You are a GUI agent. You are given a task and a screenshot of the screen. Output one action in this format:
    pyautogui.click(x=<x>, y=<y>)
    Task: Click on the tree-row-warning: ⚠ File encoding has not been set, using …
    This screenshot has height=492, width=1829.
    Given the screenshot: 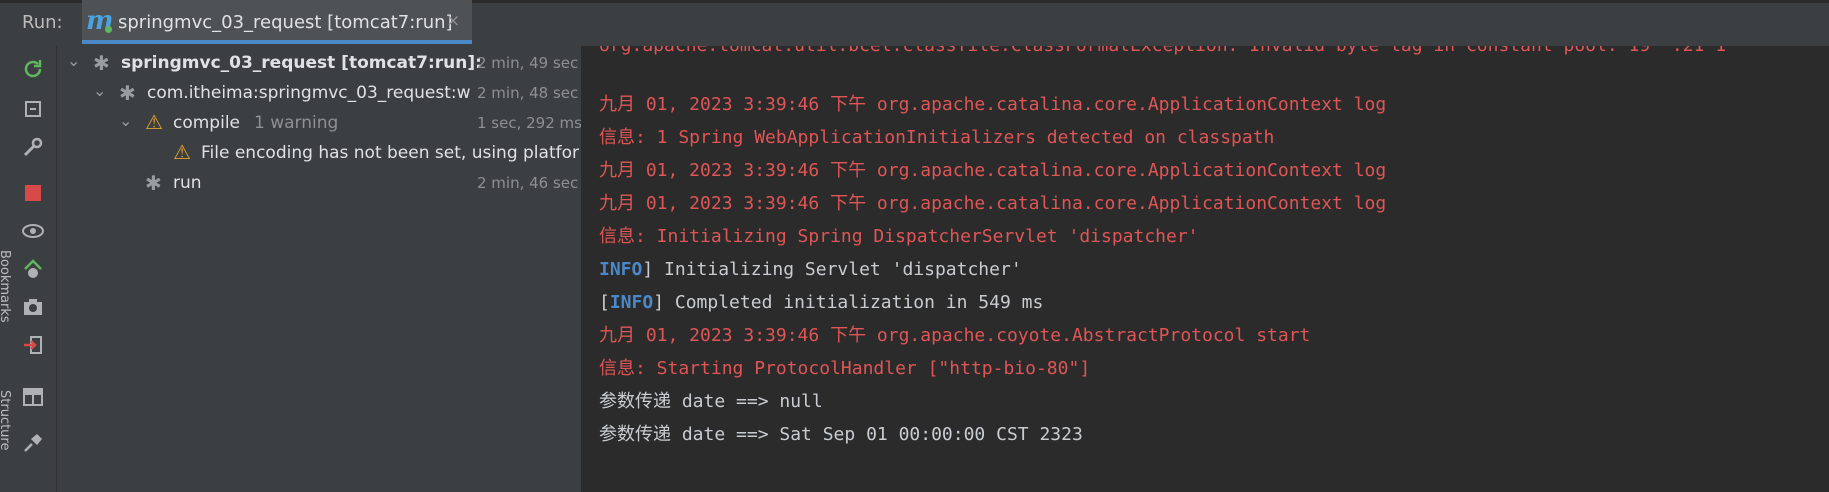 What is the action you would take?
    pyautogui.click(x=319, y=153)
    